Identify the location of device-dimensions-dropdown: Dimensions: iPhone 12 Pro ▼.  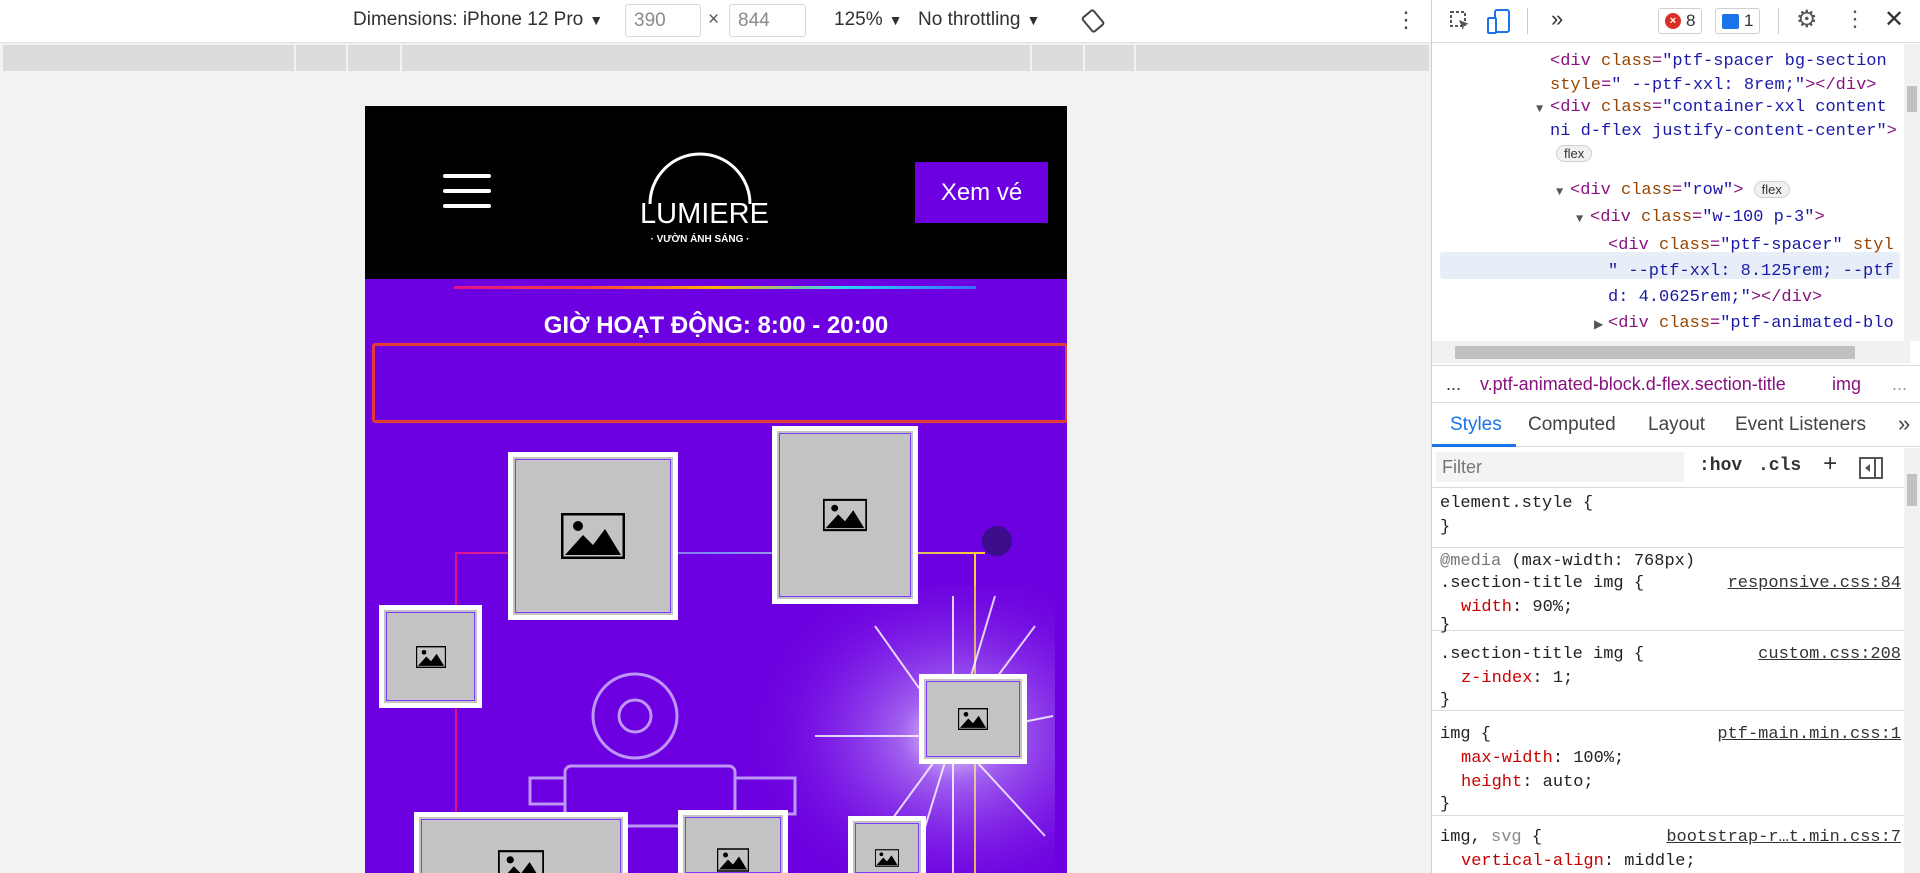
(478, 20).